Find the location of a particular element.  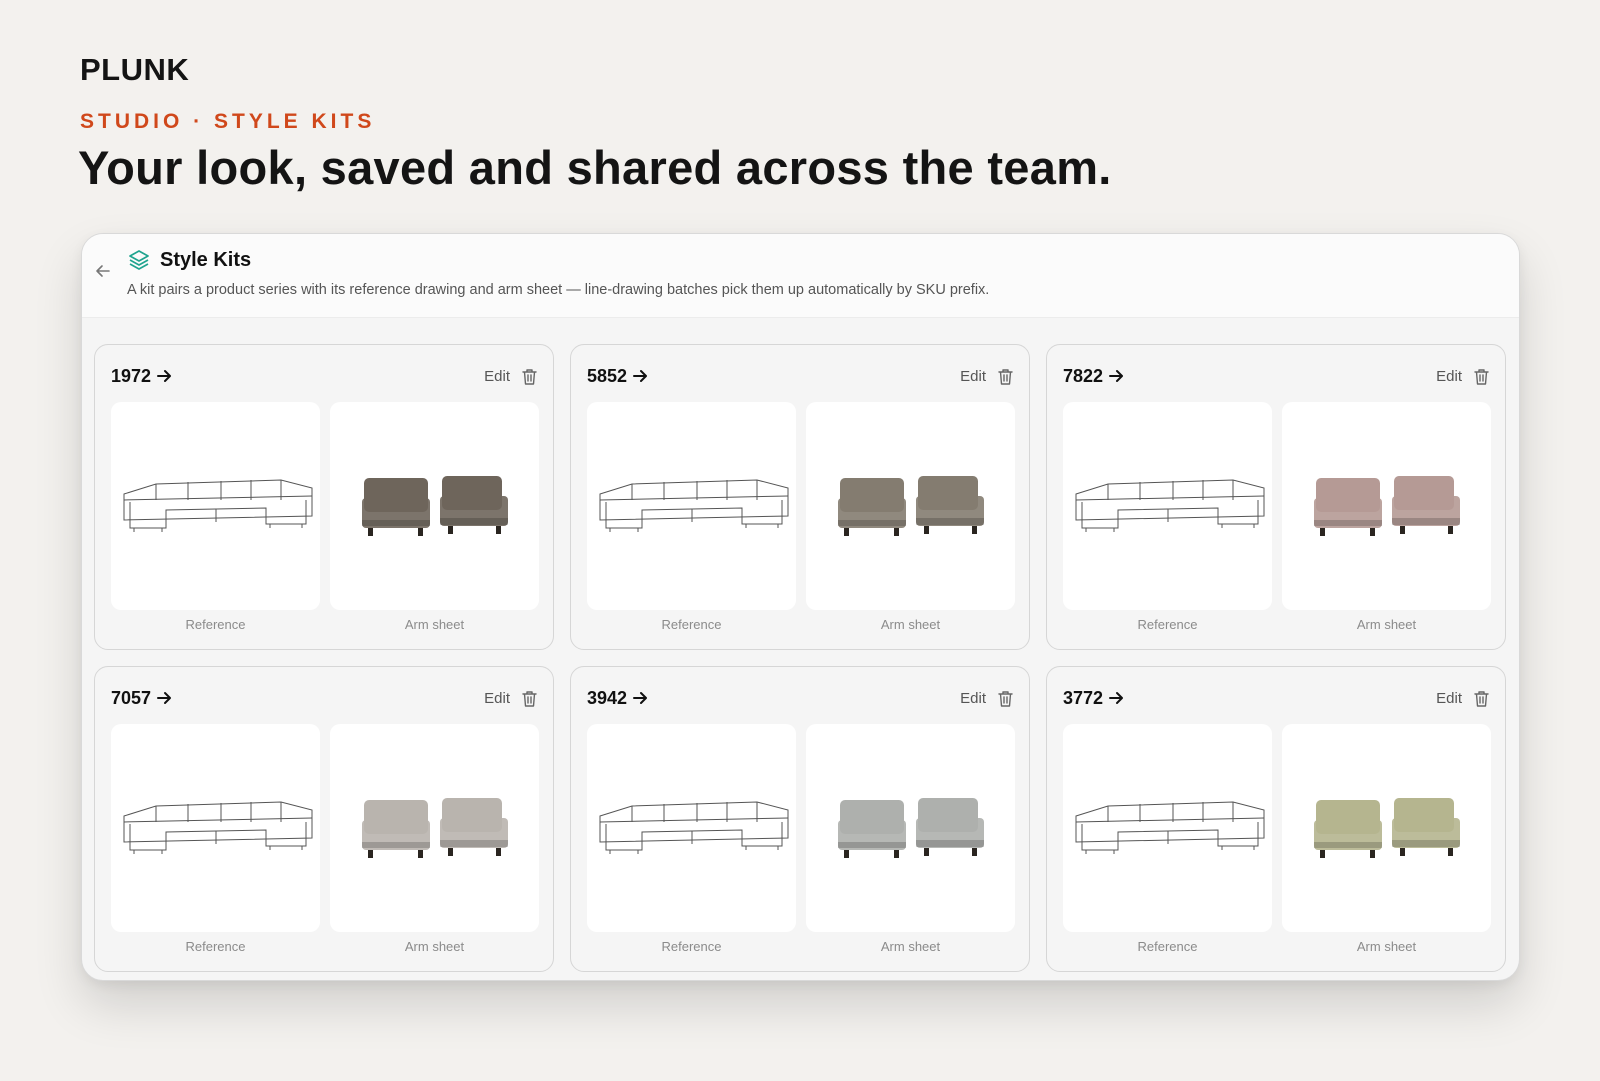

kit-sku-link: 5852 is located at coordinates (617, 376).